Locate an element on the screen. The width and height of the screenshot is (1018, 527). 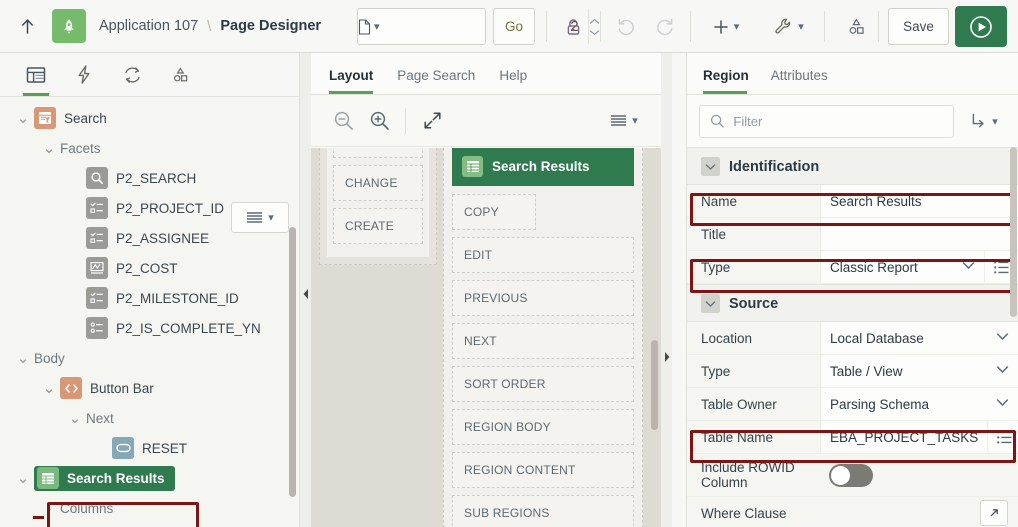
tree-node: ⌄ Button Bar is located at coordinates (149, 388).